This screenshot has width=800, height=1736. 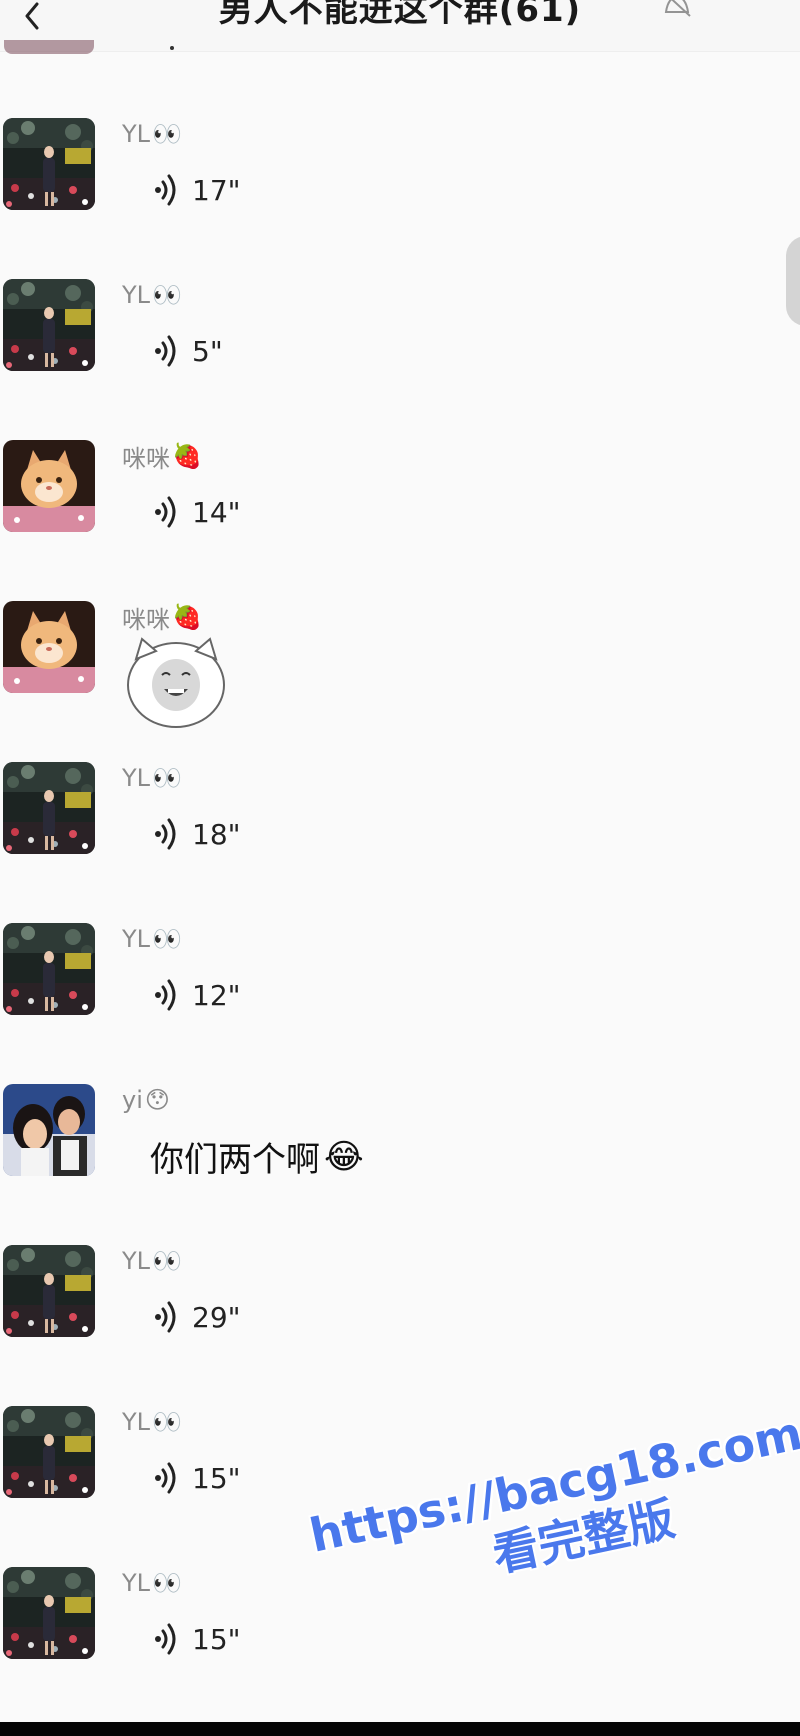 What do you see at coordinates (146, 458) in the screenshot?
I see `sender-name-text: 咪咪` at bounding box center [146, 458].